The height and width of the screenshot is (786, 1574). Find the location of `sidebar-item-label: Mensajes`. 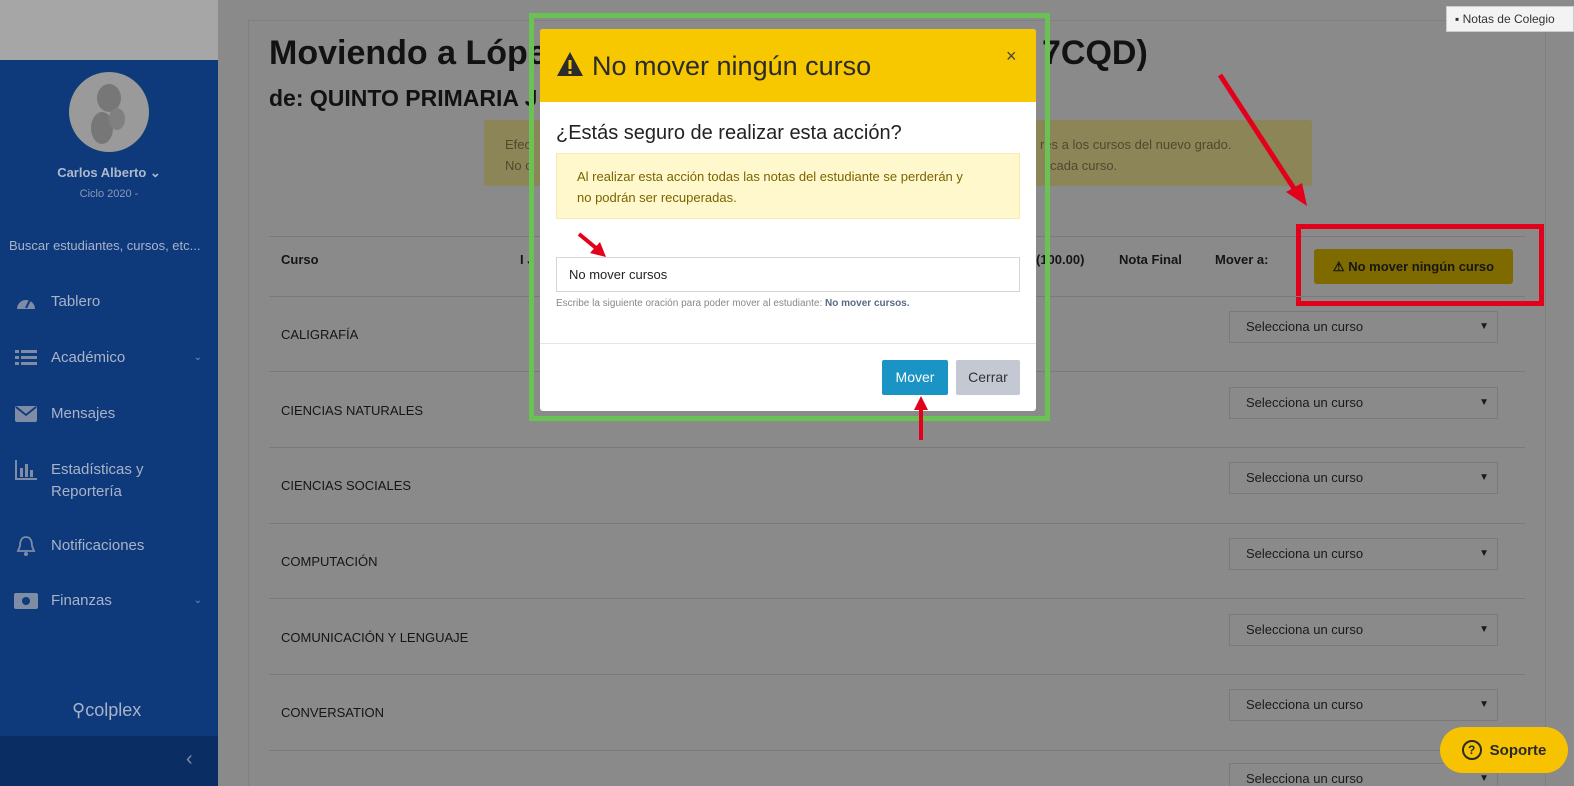

sidebar-item-label: Mensajes is located at coordinates (83, 413).